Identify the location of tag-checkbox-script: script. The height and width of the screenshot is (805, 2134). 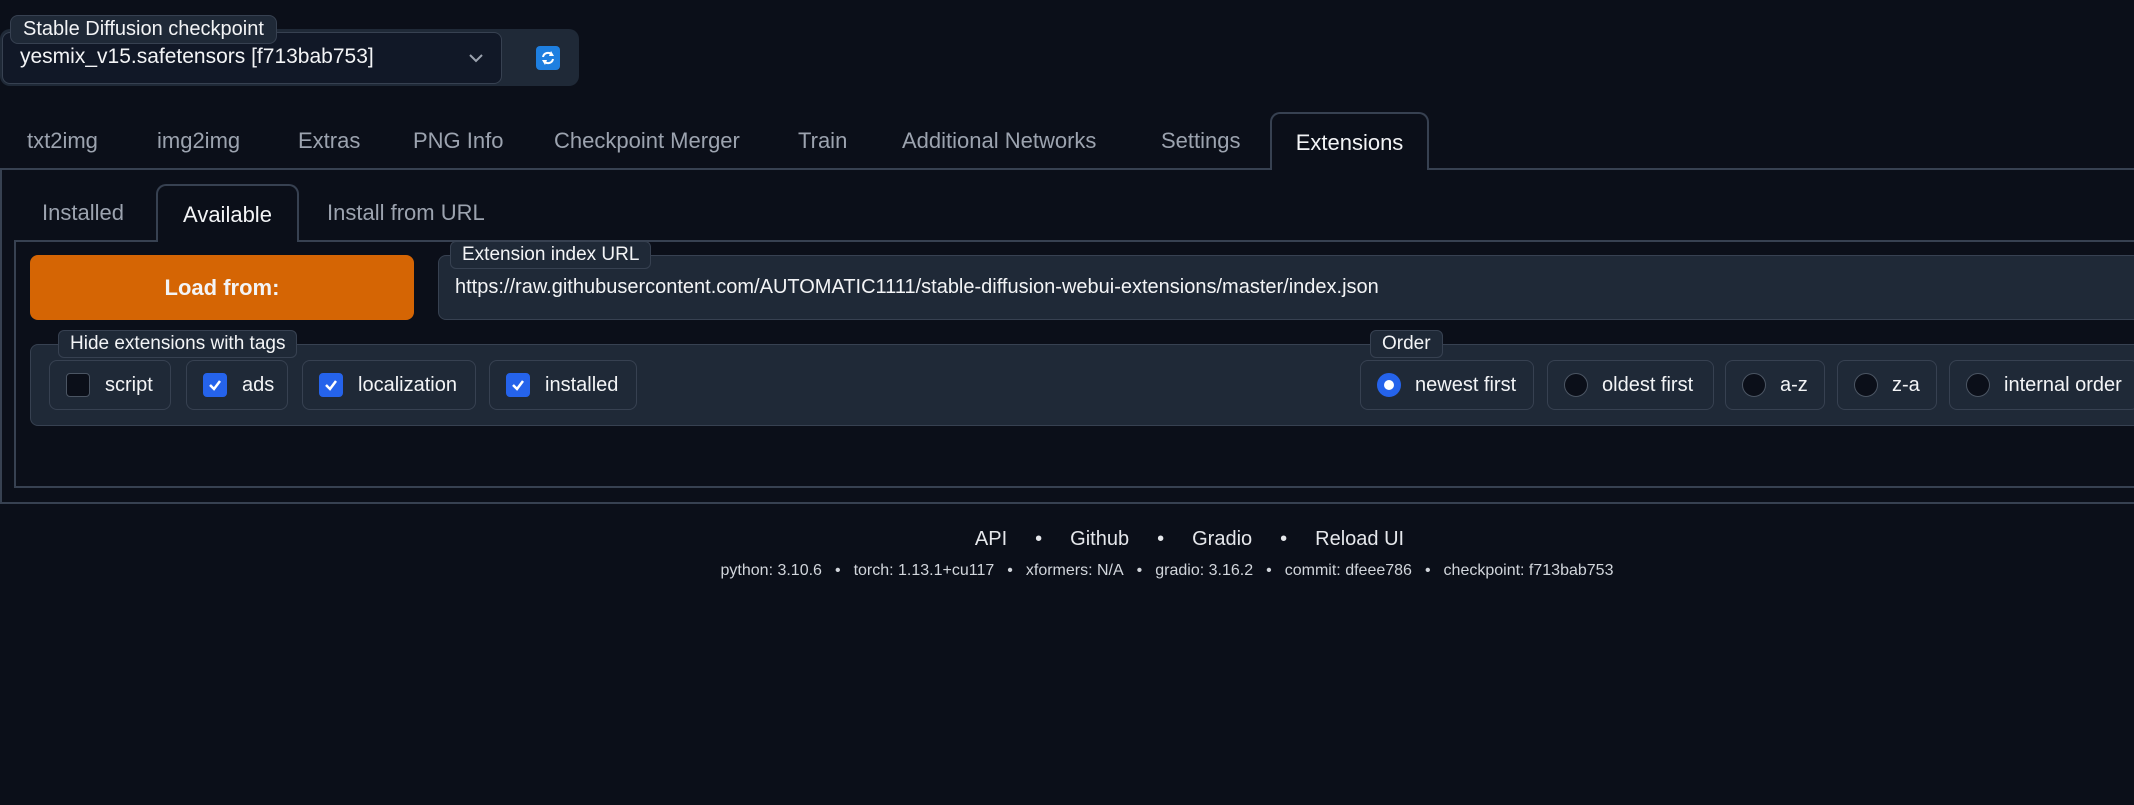
(110, 385).